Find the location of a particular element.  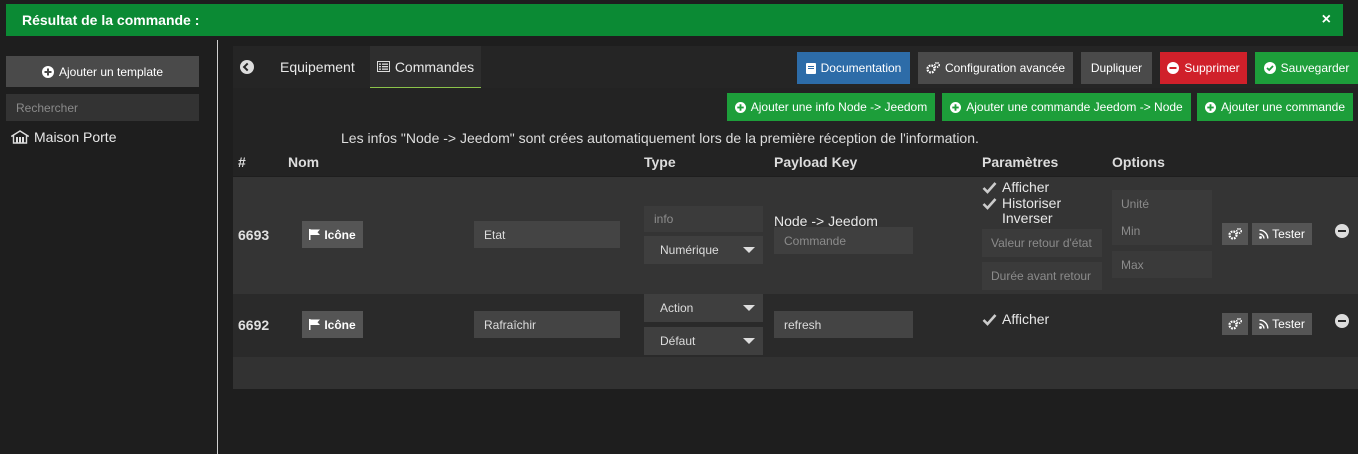

sidebar-item-label: Maison Porte is located at coordinates (75, 137).